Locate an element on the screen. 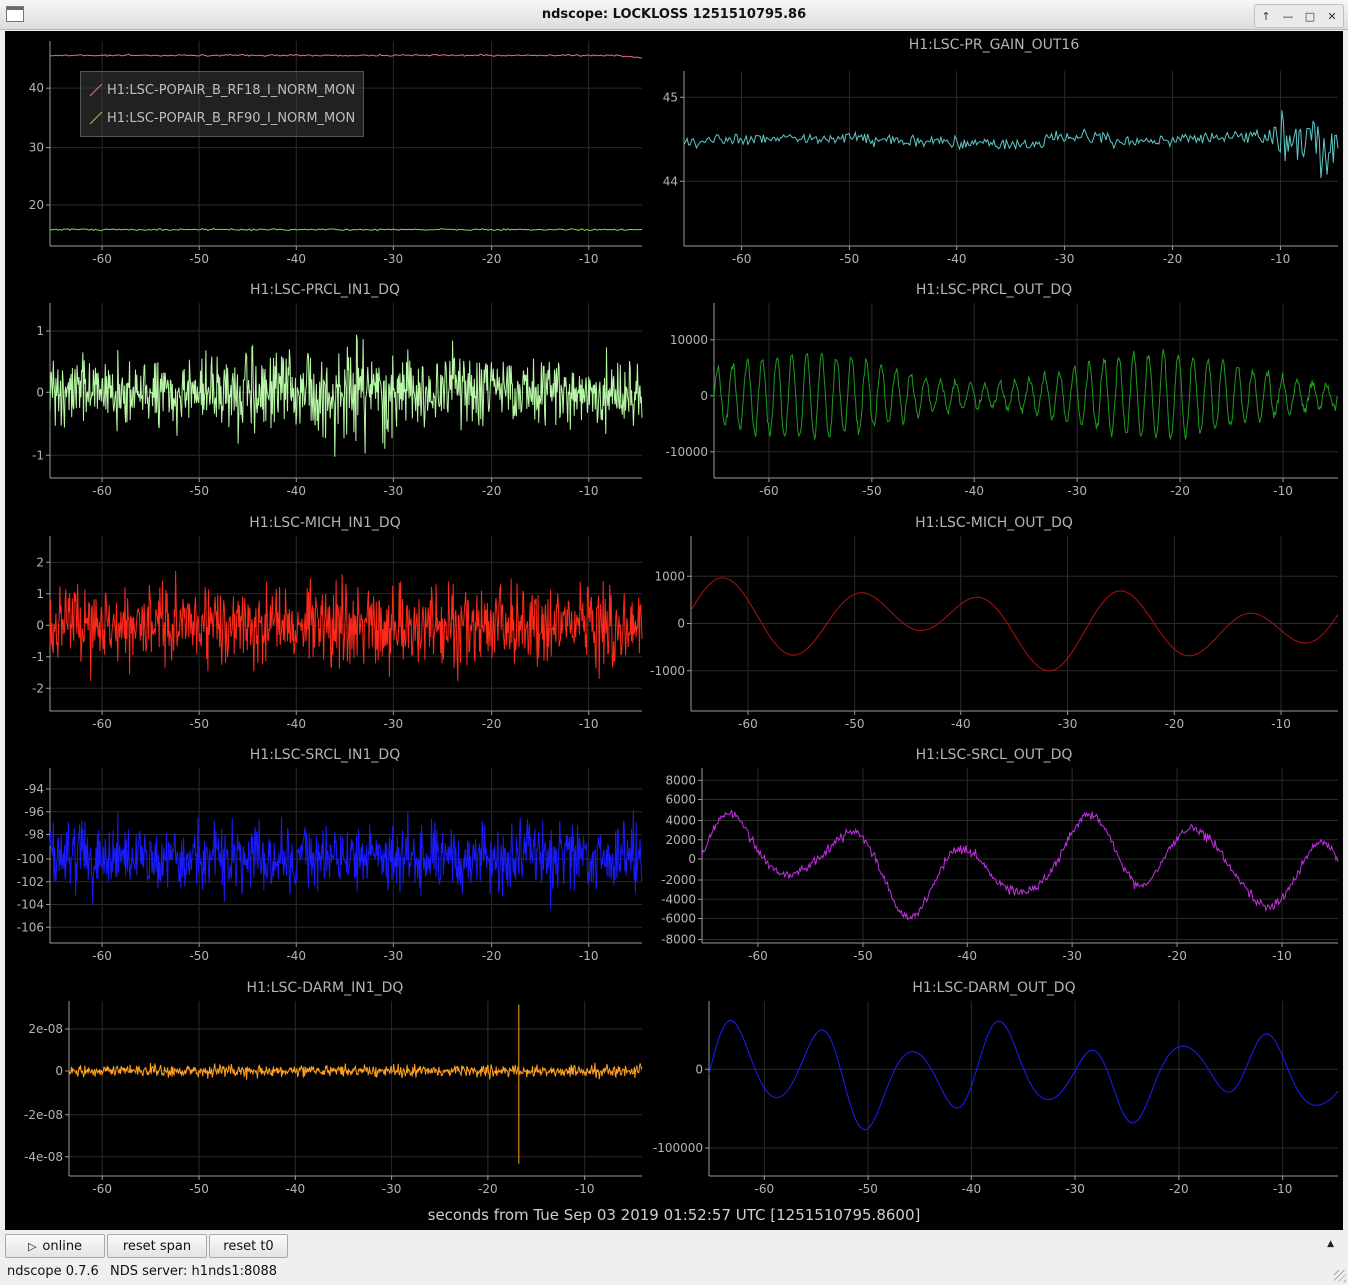 The height and width of the screenshot is (1285, 1348). legend-item: H1:LSC-POPAIR_B_RF90_I_NORM_MON is located at coordinates (222, 118).